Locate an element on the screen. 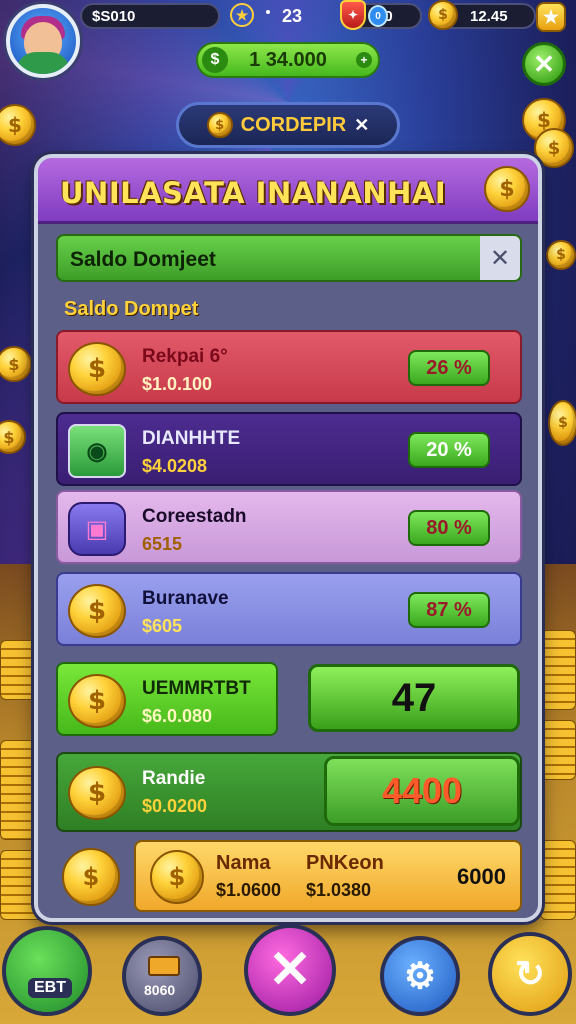  nav-tickets-button: 8060 is located at coordinates (162, 976).